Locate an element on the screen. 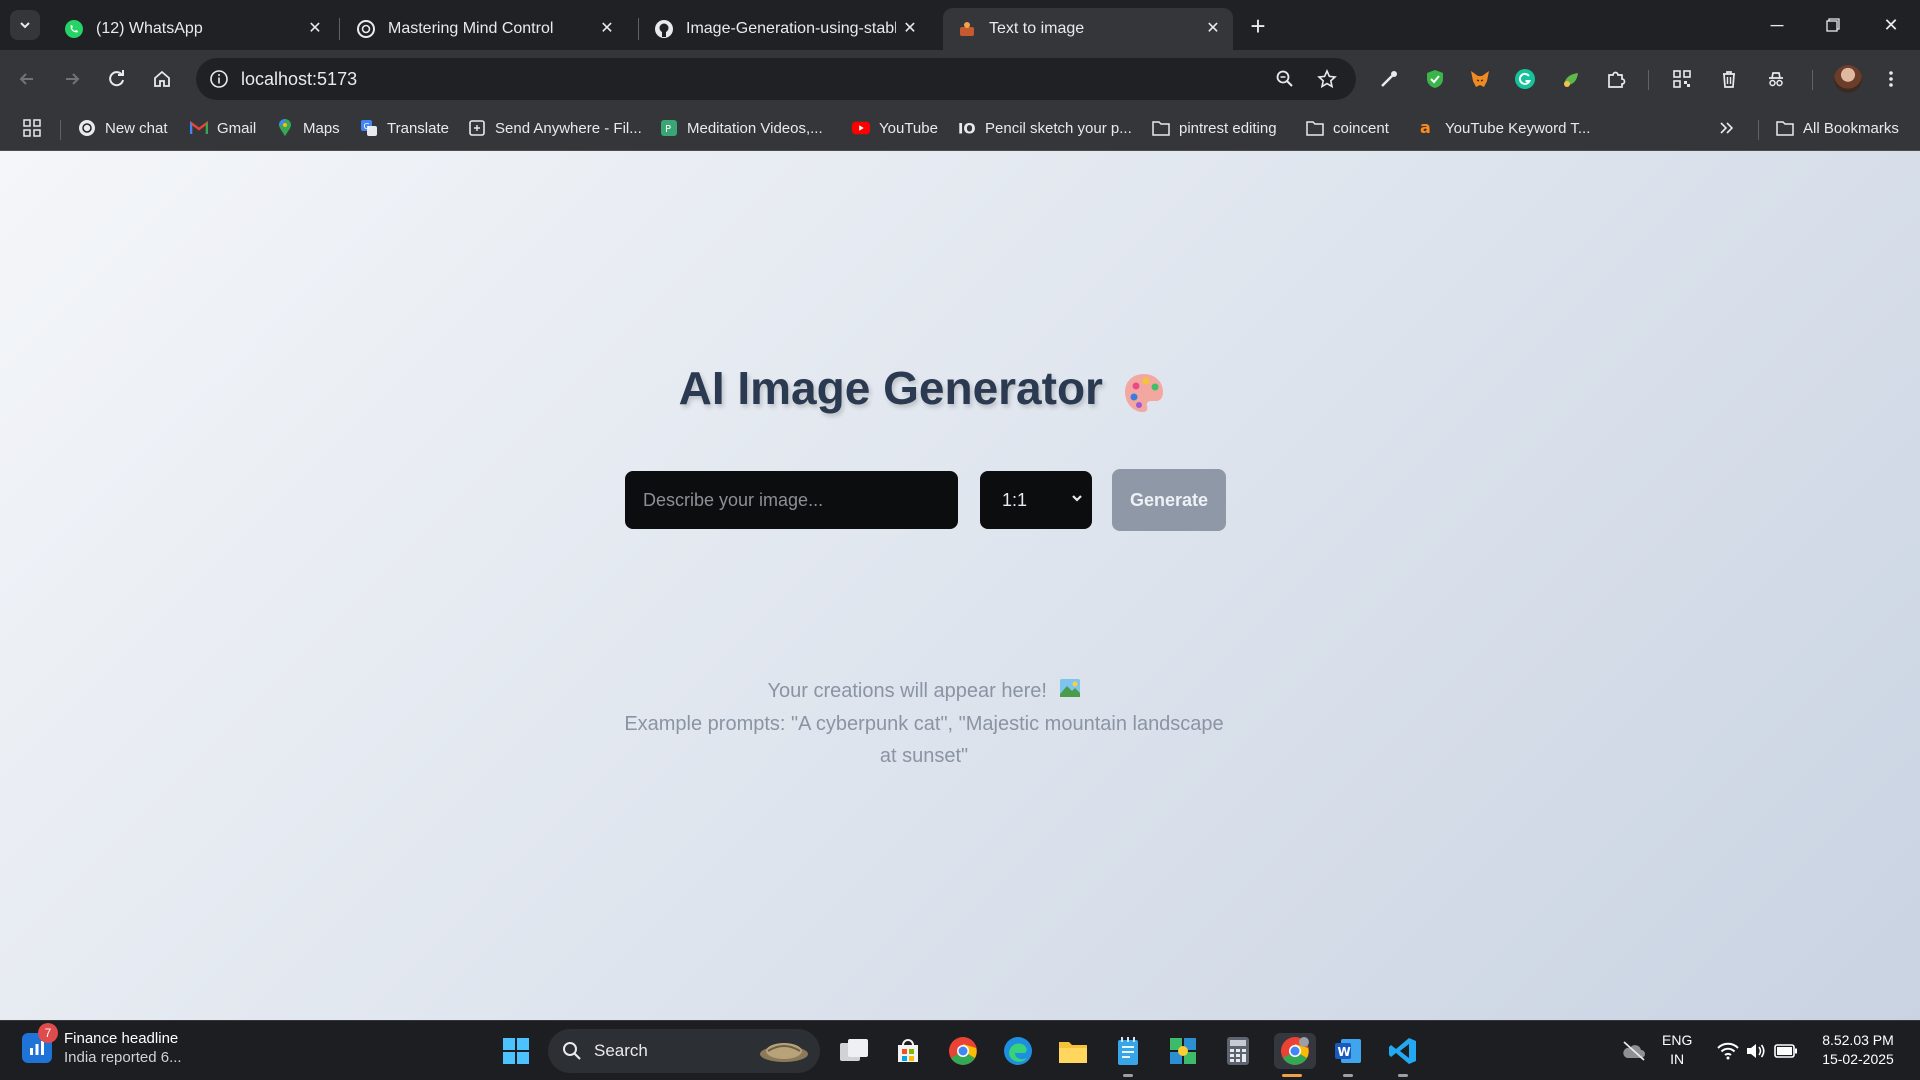  address-bar: localhost:5173 is located at coordinates (776, 79).